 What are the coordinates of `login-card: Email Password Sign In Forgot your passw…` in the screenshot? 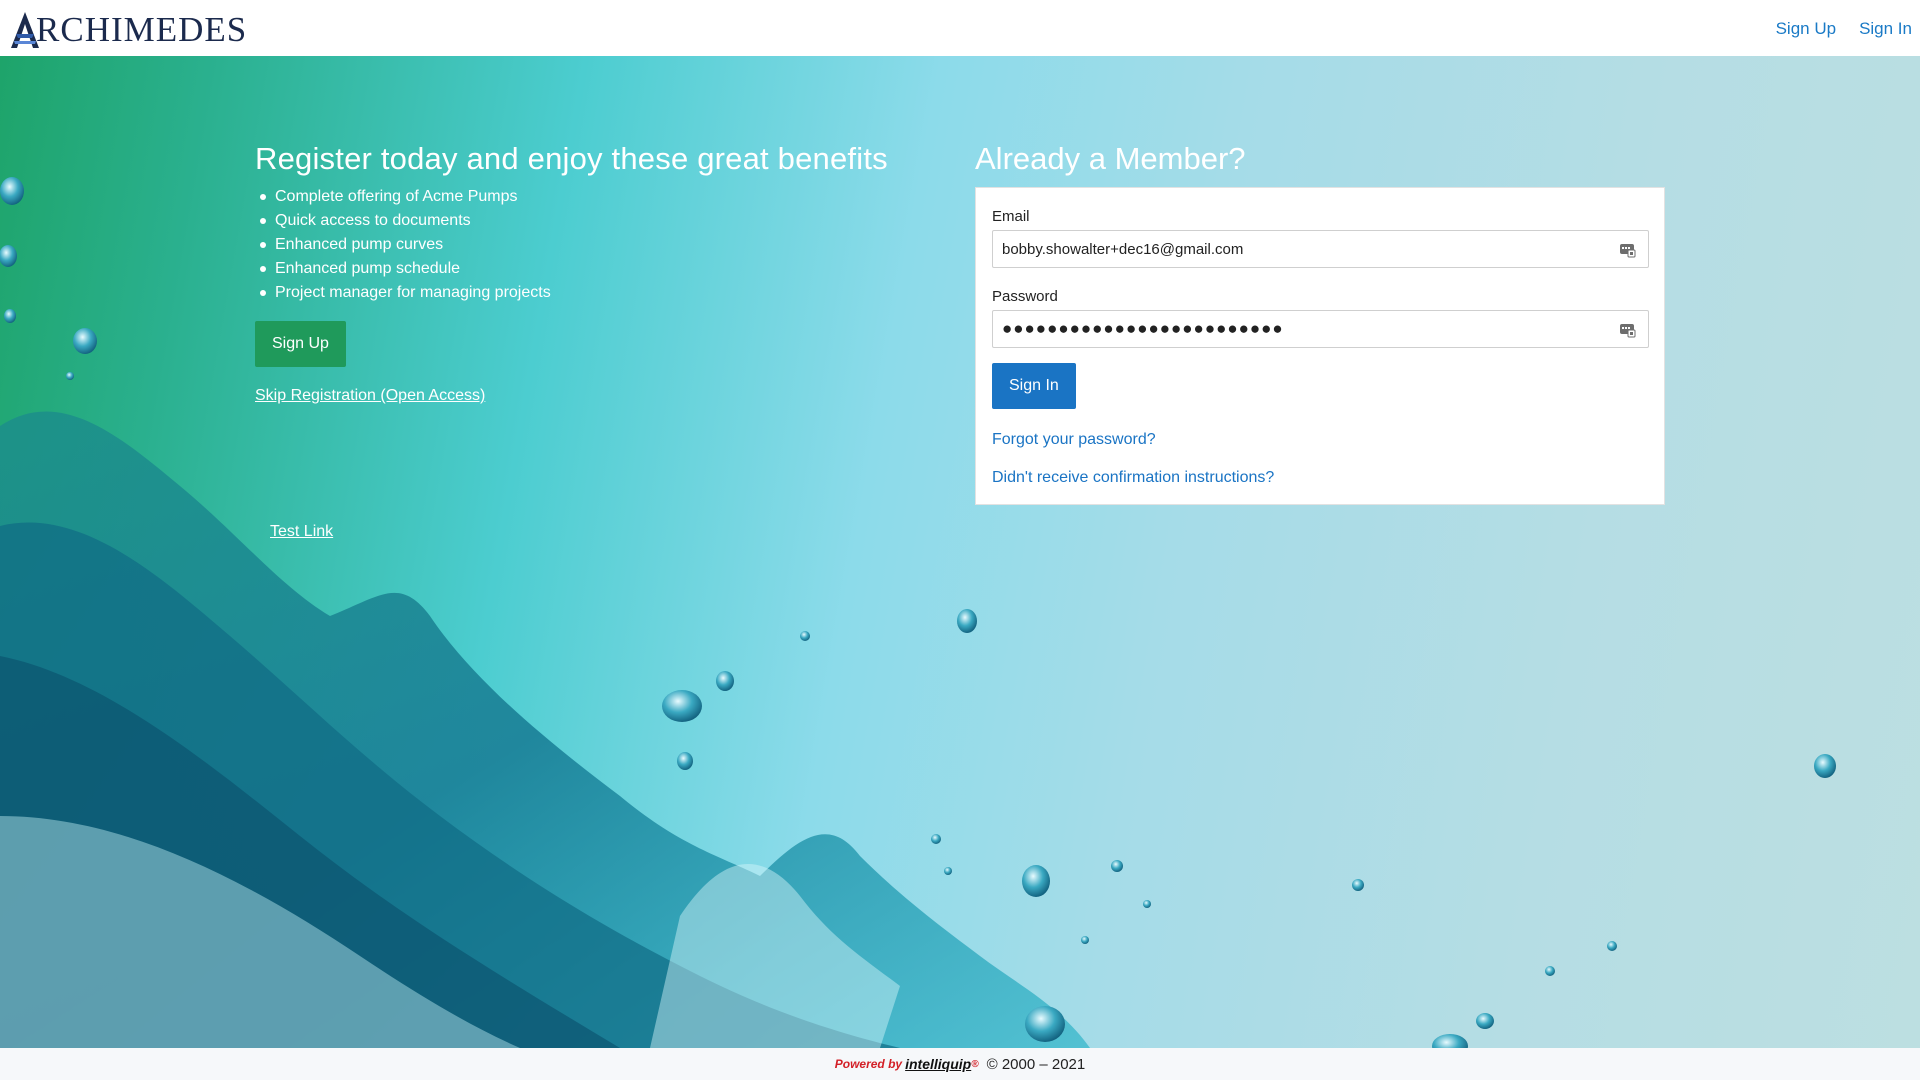 It's located at (1320, 346).